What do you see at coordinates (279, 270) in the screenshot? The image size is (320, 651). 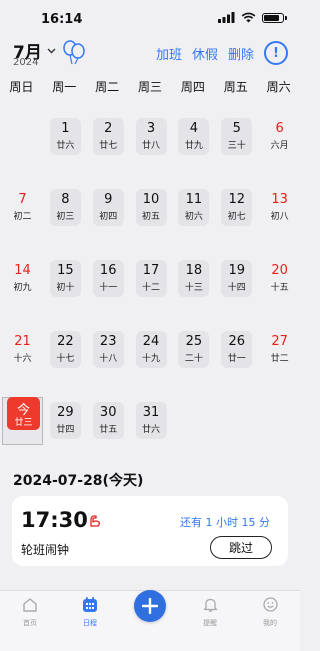 I see `day-number: 20` at bounding box center [279, 270].